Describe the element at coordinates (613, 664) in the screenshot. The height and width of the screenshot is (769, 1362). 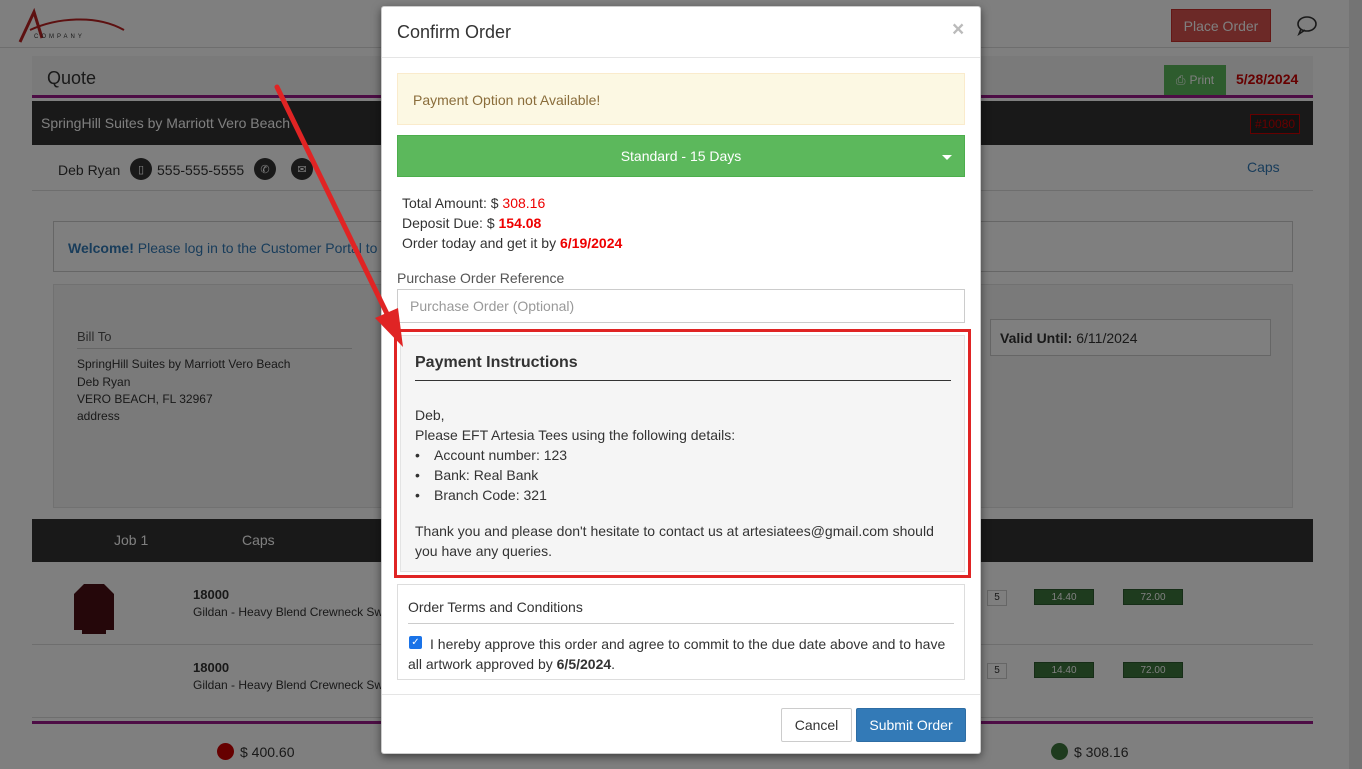
I see `terms-text-after: .` at that location.